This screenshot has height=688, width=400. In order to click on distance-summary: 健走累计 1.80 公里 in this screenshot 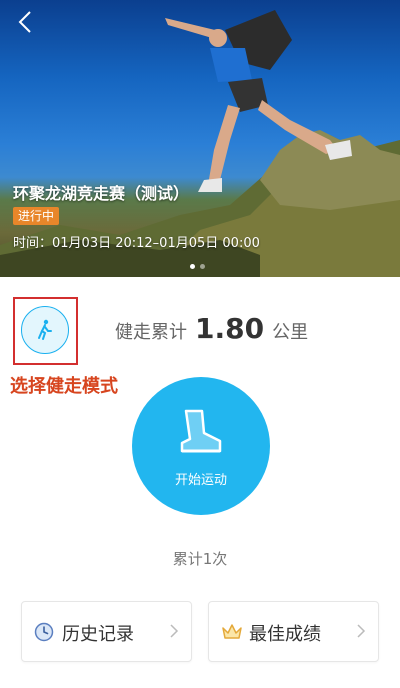, I will do `click(211, 328)`.